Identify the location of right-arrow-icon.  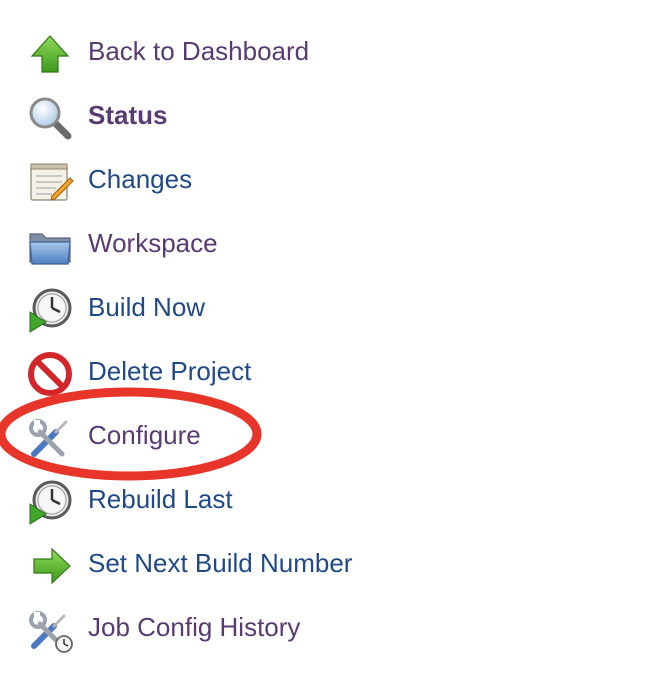
(50, 566).